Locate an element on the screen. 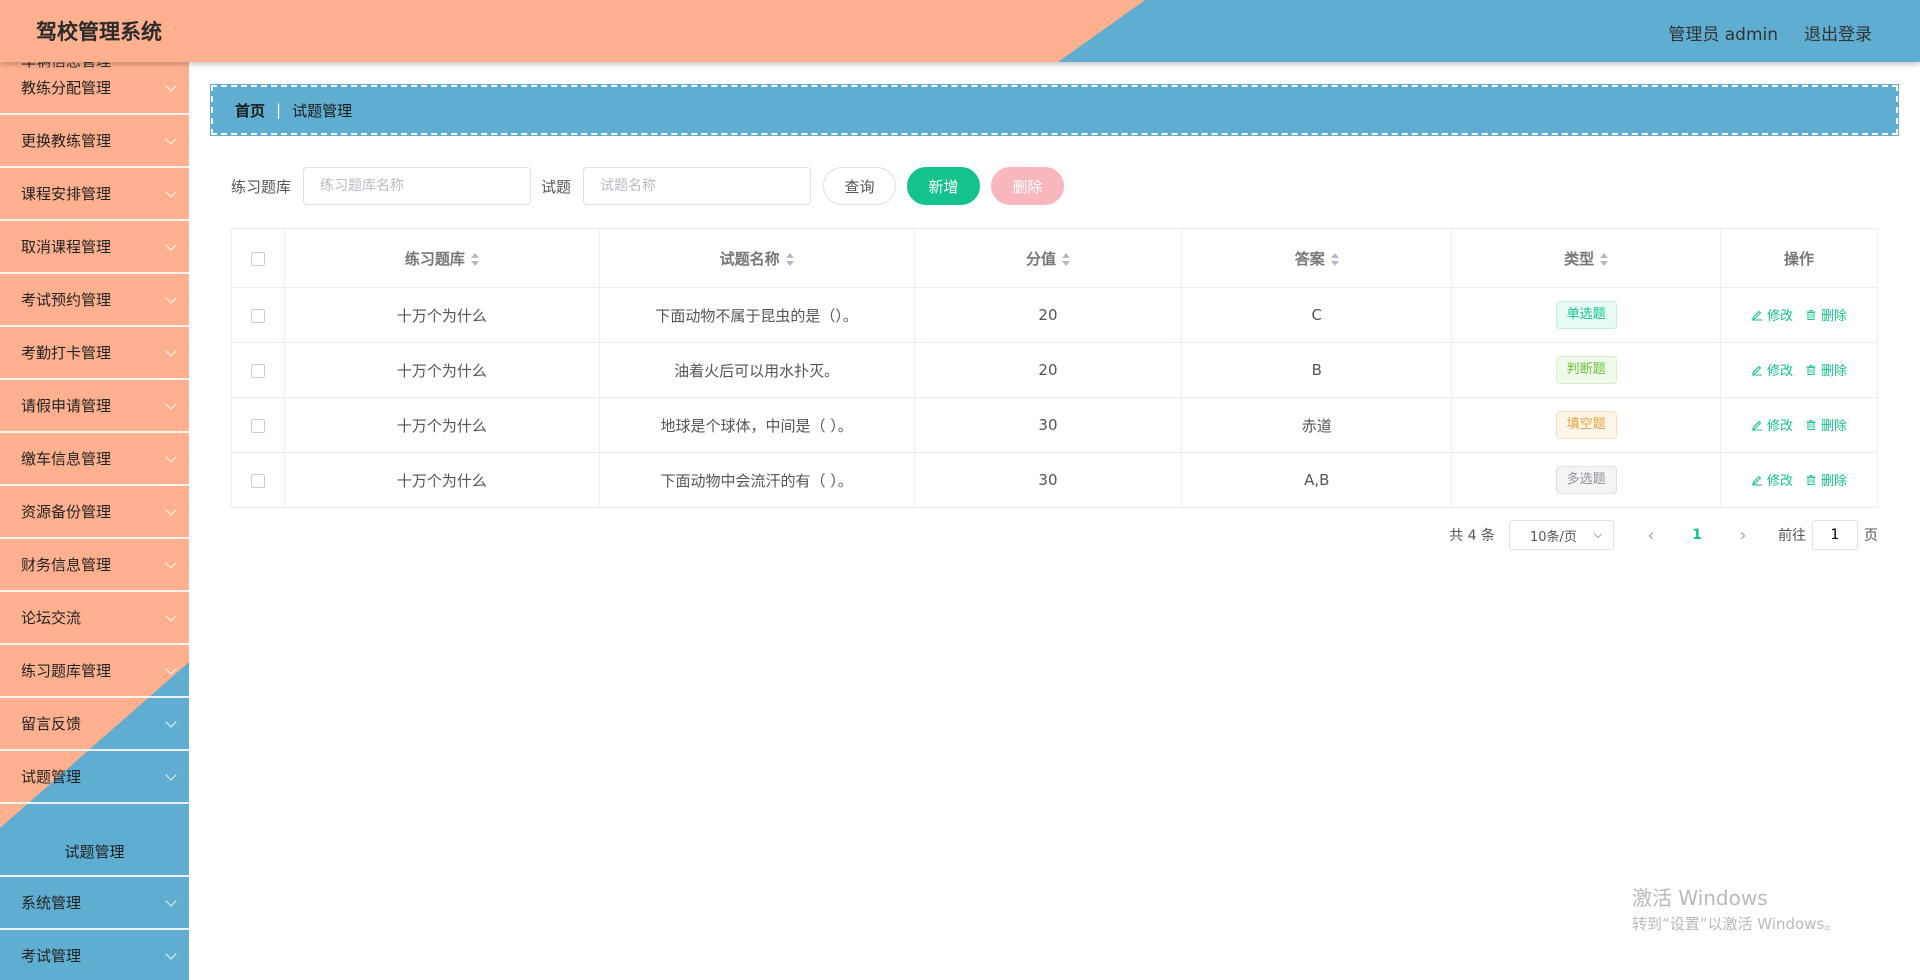  sidebar-item: 试题管理 is located at coordinates (94, 777).